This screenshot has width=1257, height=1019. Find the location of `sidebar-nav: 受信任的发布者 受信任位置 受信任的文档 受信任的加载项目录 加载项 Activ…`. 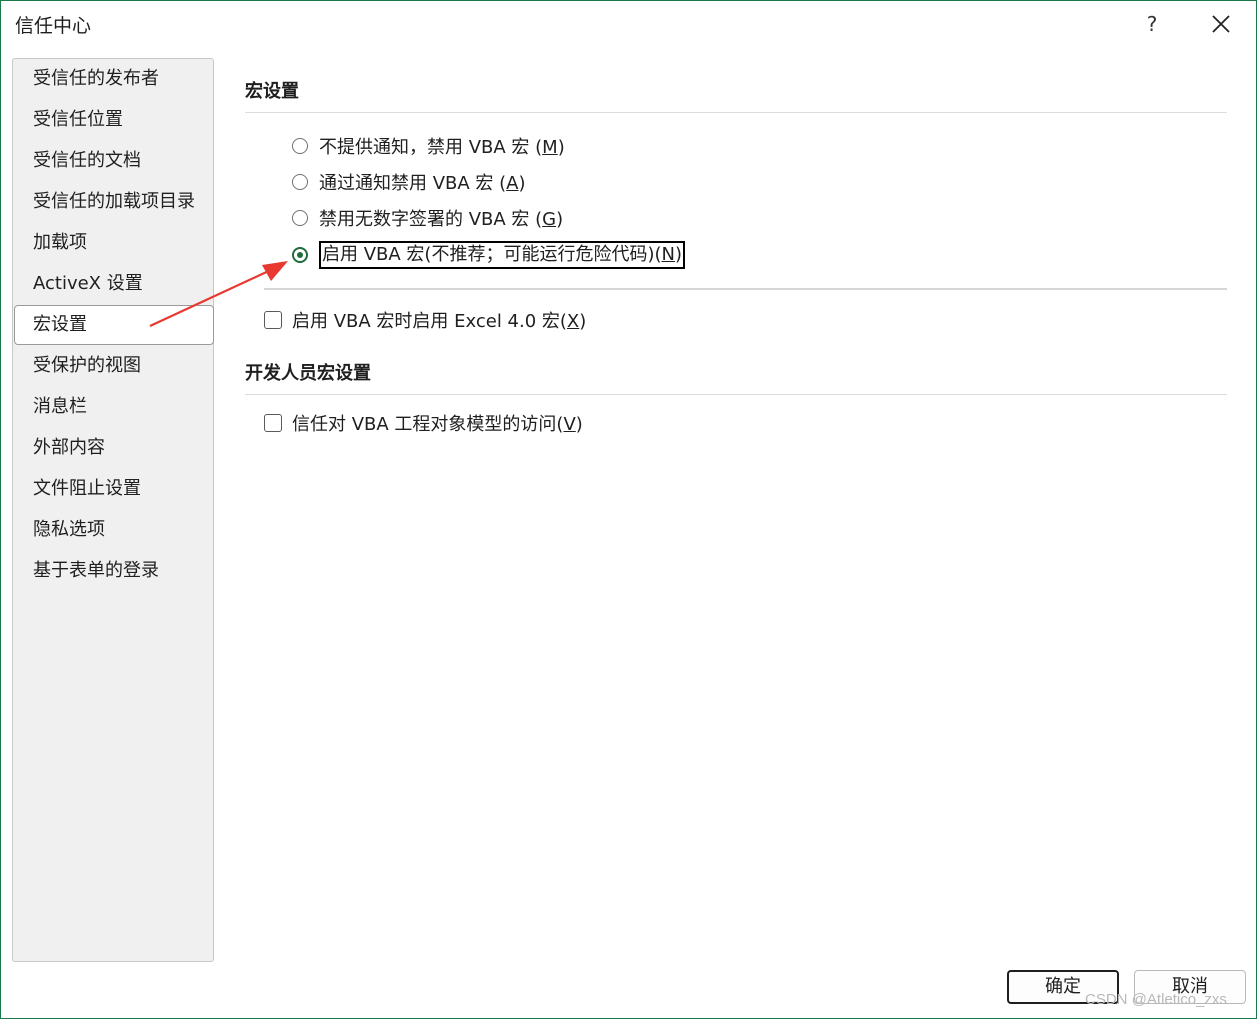

sidebar-nav: 受信任的发布者 受信任位置 受信任的文档 受信任的加载项目录 加载项 Activ… is located at coordinates (113, 510).